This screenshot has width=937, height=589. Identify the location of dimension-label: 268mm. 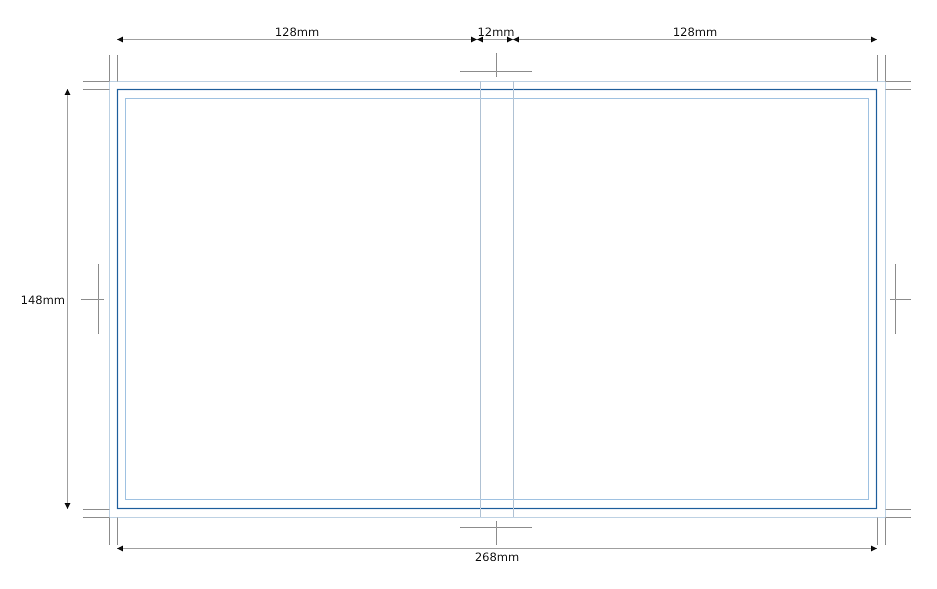
(497, 557).